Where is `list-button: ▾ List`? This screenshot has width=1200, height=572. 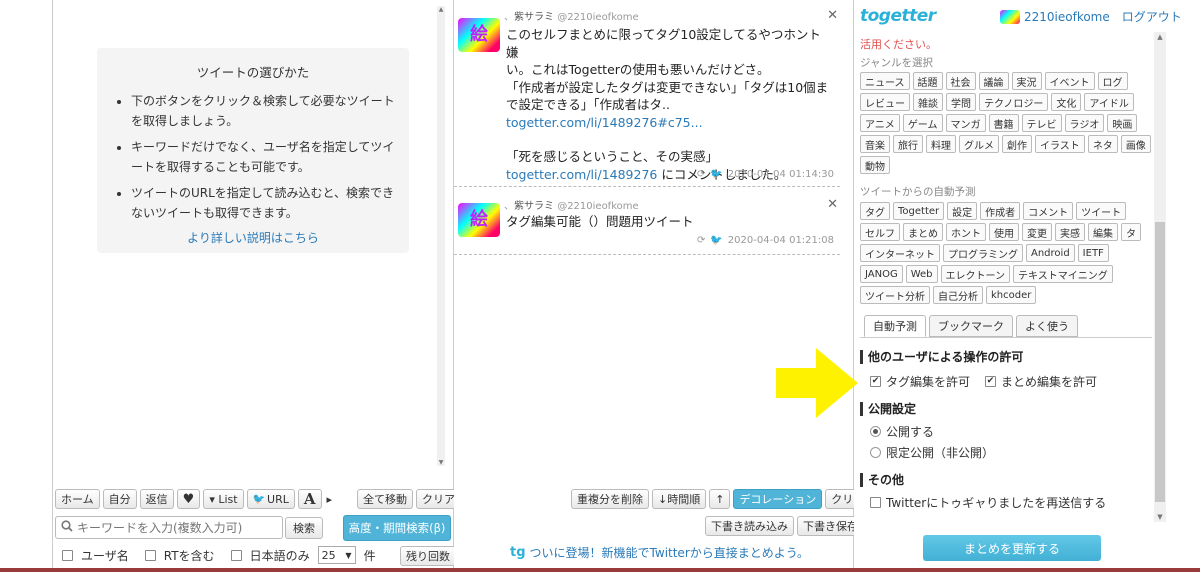
list-button: ▾ List is located at coordinates (223, 499).